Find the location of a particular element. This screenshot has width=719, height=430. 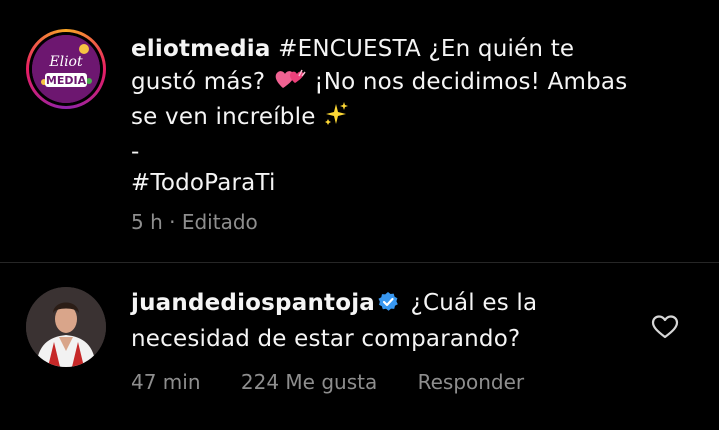

heart-outline-icon is located at coordinates (665, 327).